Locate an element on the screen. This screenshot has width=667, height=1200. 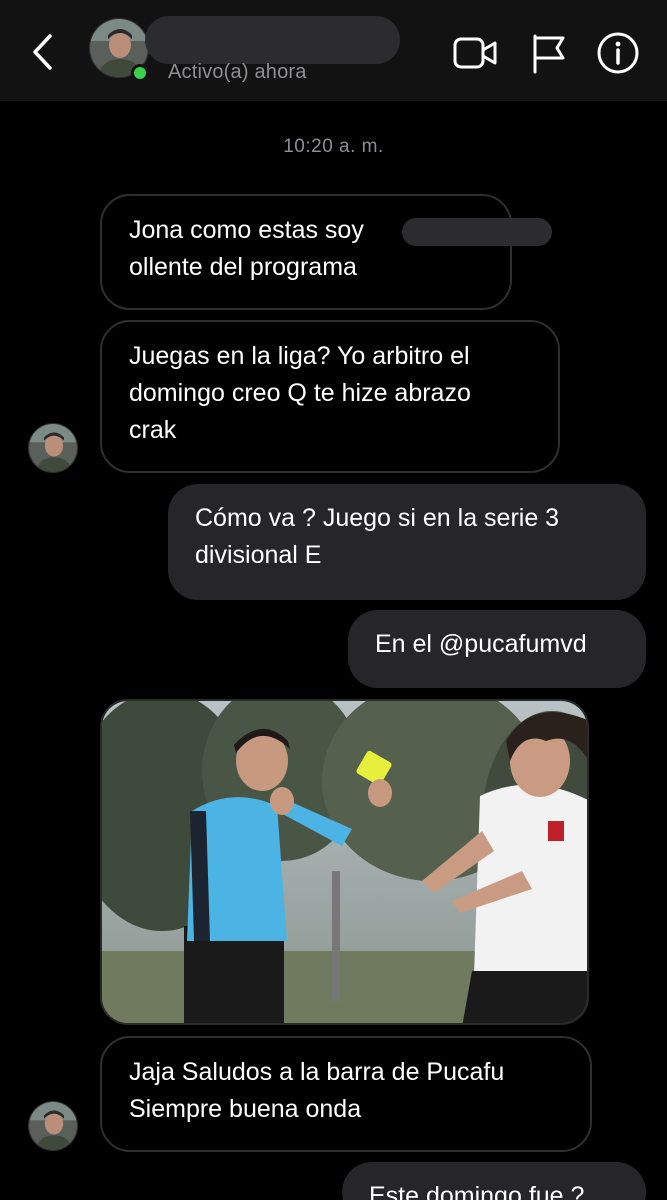
message-line: Juegas en la liga? Yo arbitro el is located at coordinates (299, 356).